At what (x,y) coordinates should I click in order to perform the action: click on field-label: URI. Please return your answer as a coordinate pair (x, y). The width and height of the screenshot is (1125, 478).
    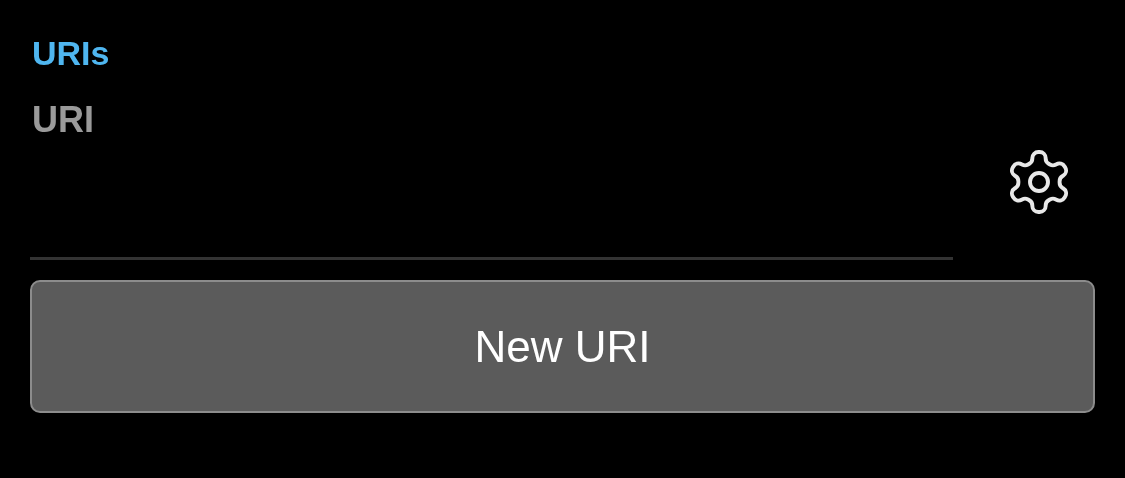
    Looking at the image, I should click on (63, 120).